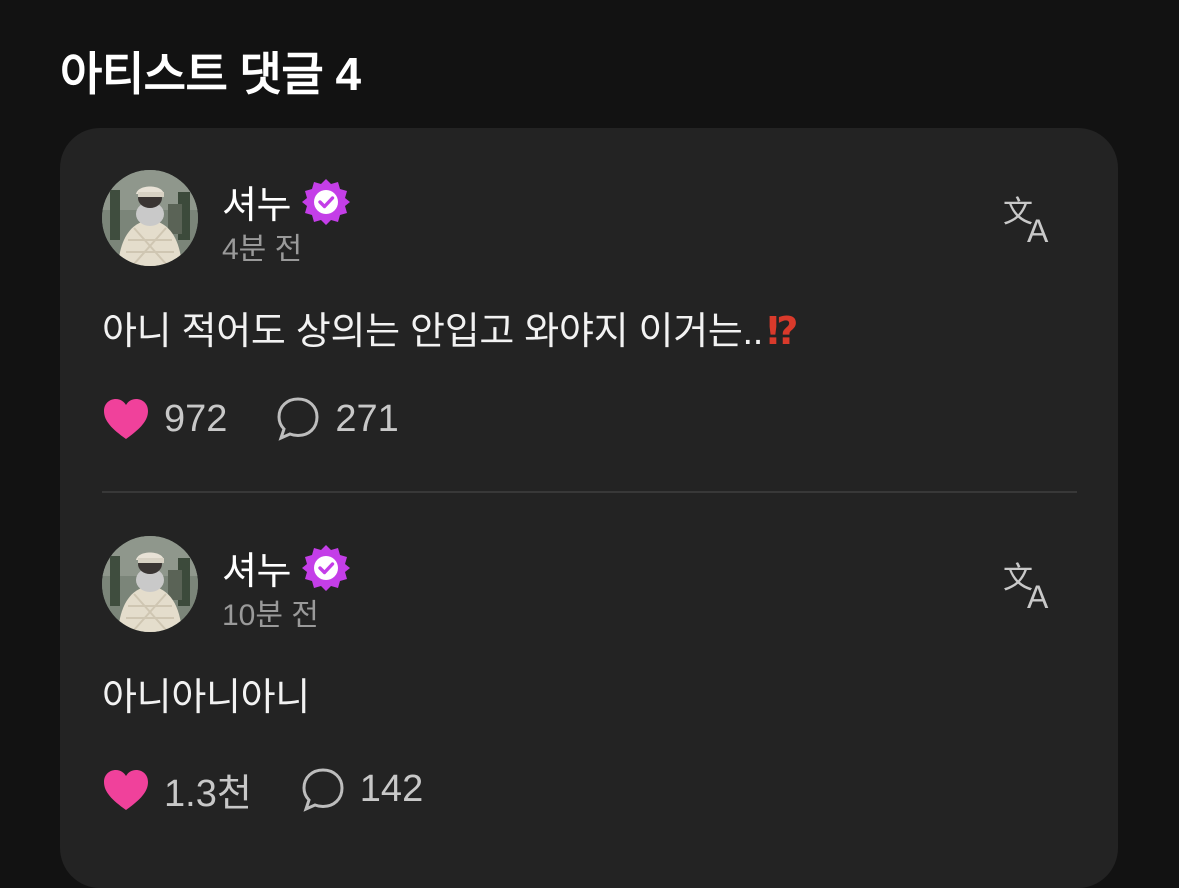 This screenshot has width=1179, height=888. What do you see at coordinates (208, 794) in the screenshot?
I see `like-count: 1.3천` at bounding box center [208, 794].